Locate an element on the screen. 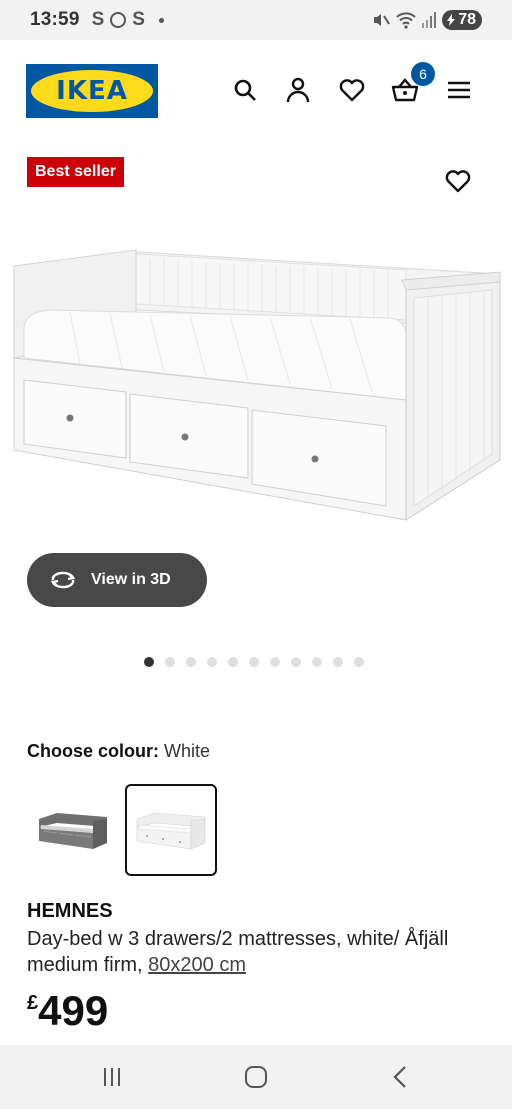 The image size is (512, 1109). product-name: HEMNES is located at coordinates (70, 911).